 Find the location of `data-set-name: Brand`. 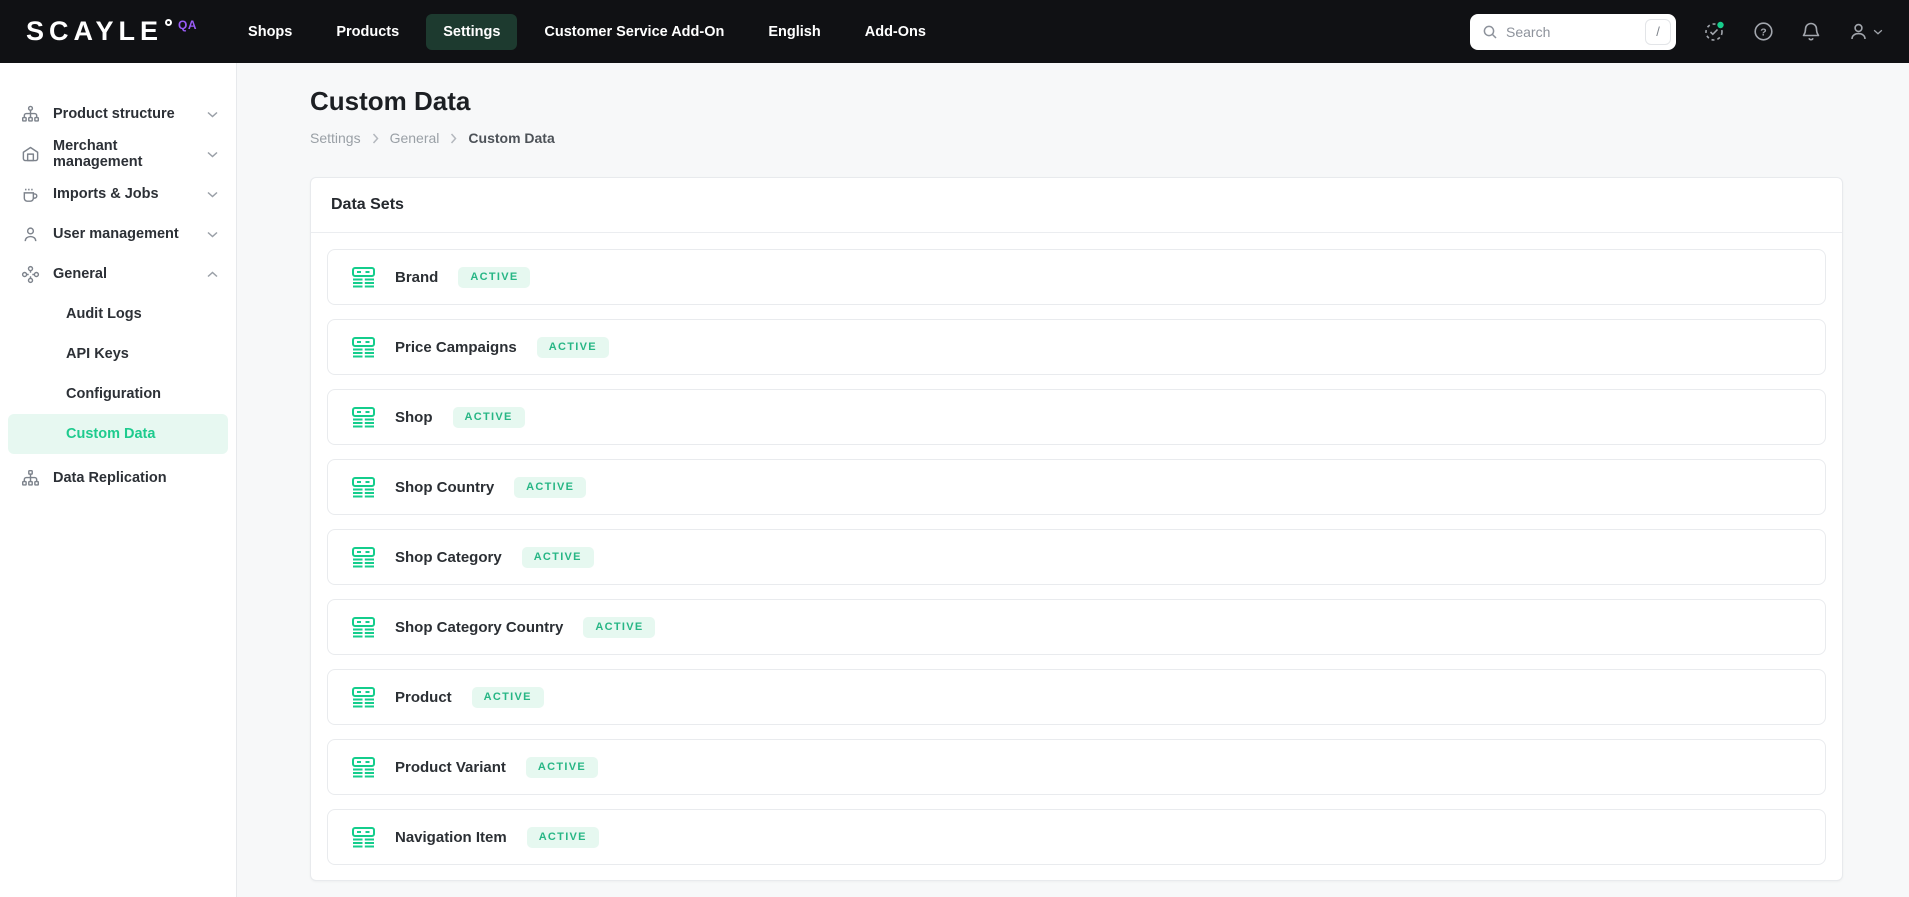

data-set-name: Brand is located at coordinates (417, 277).